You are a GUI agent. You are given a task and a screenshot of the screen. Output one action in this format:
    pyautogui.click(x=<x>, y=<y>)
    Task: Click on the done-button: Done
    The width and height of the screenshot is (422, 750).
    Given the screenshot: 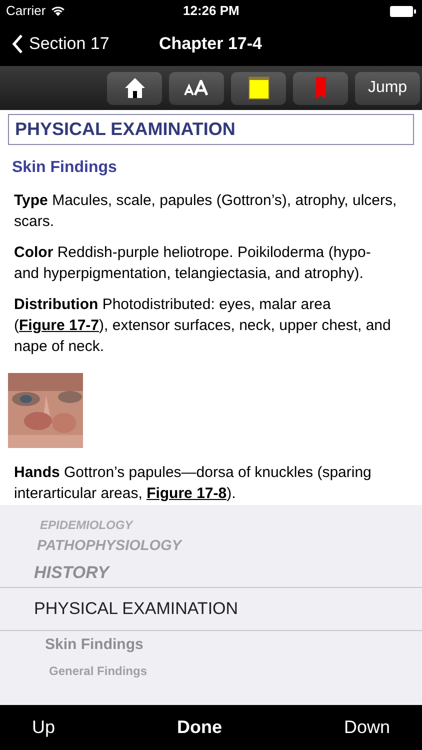 What is the action you would take?
    pyautogui.click(x=199, y=727)
    